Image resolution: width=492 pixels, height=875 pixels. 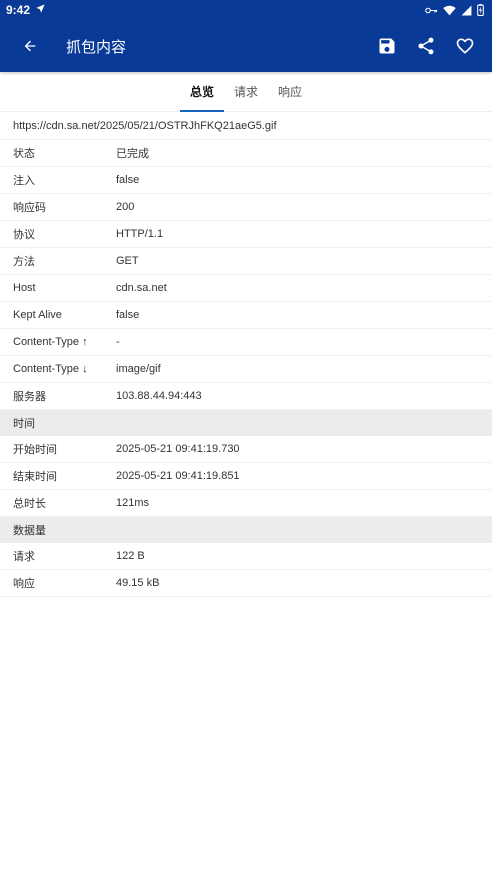 I want to click on tab-bar: 总览 请求 响应, so click(x=246, y=92).